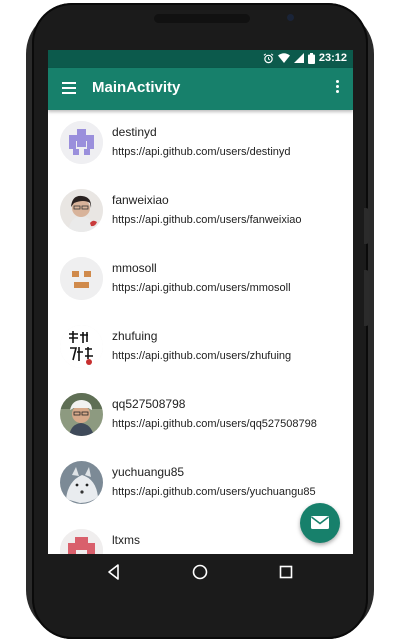  Describe the element at coordinates (290, 17) in the screenshot. I see `front-camera` at that location.